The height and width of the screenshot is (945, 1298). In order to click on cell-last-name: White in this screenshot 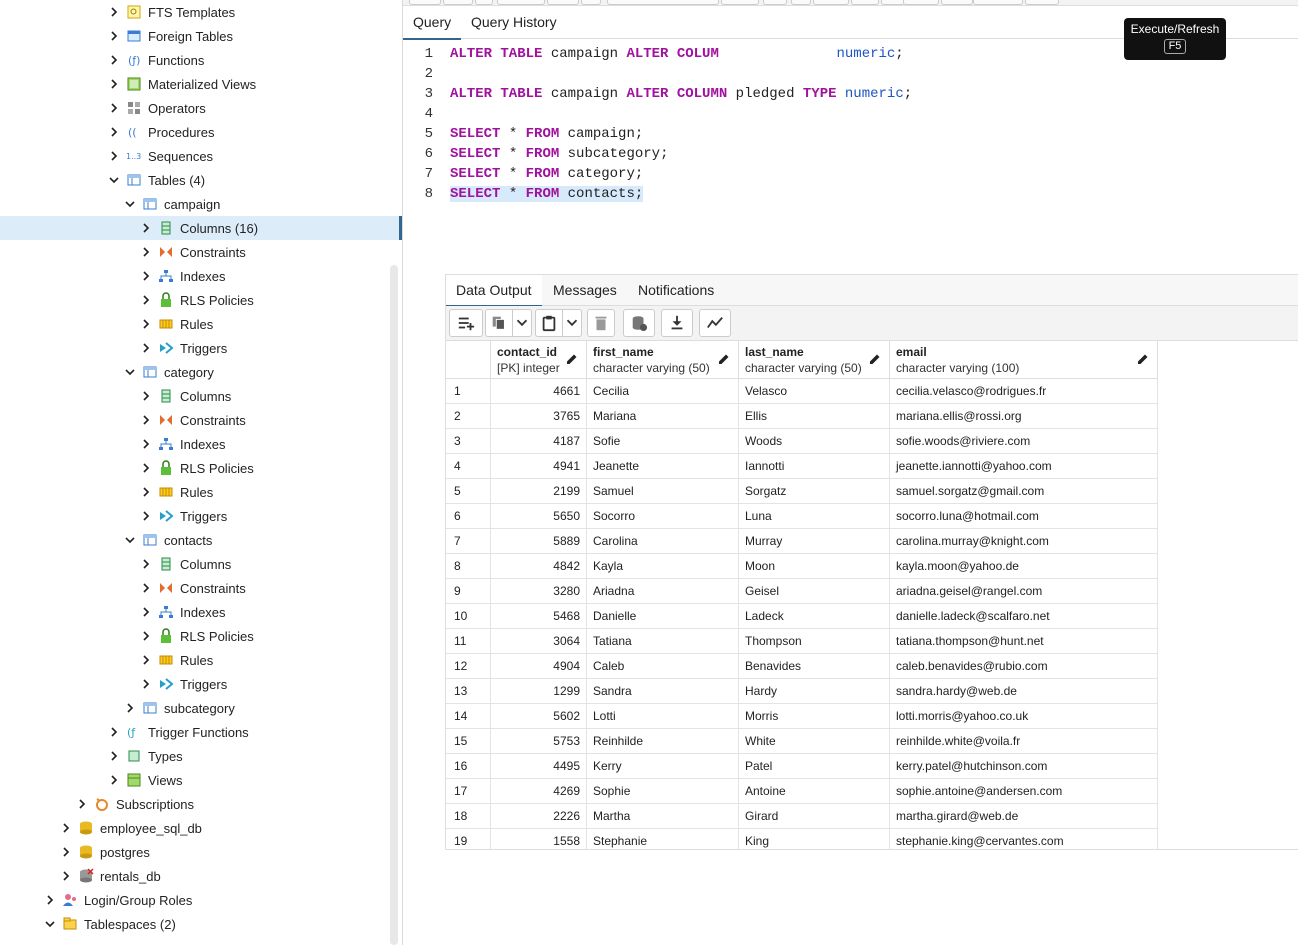, I will do `click(814, 741)`.